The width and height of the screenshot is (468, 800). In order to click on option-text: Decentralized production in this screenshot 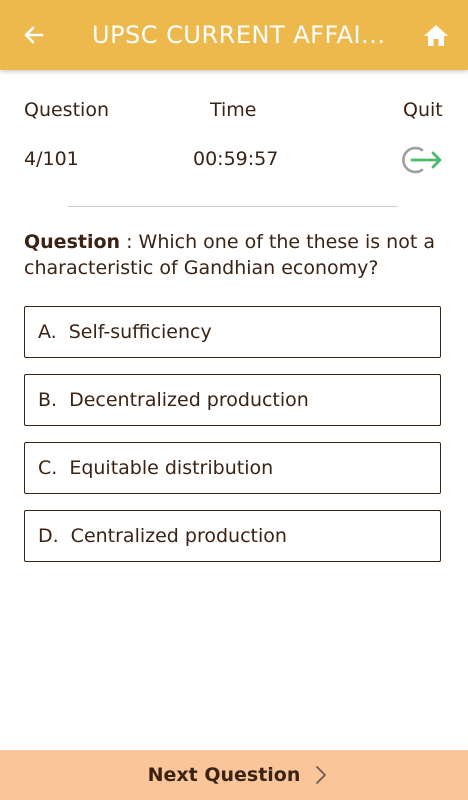, I will do `click(189, 400)`.